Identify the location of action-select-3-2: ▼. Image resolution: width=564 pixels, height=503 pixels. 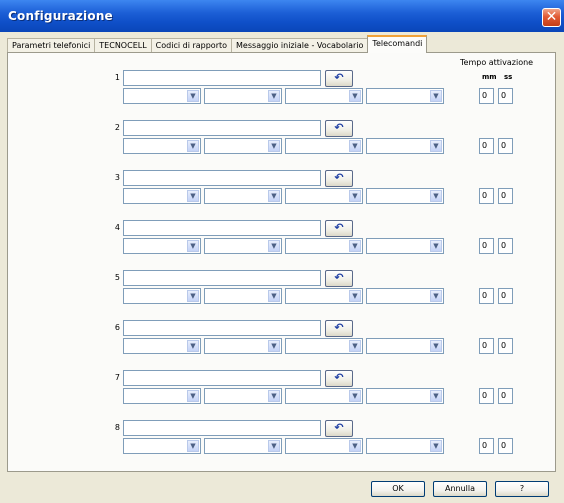
(243, 196).